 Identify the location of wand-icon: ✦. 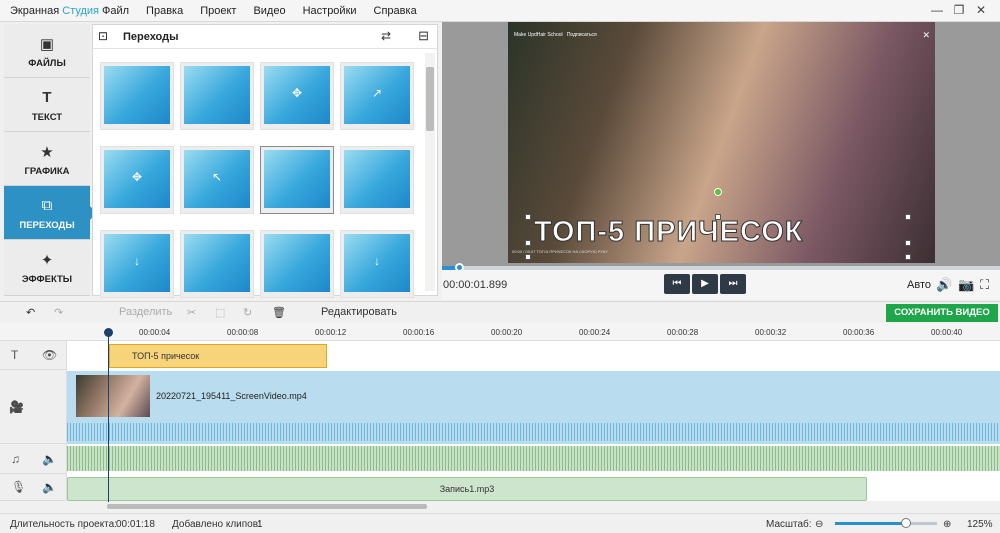
(47, 260).